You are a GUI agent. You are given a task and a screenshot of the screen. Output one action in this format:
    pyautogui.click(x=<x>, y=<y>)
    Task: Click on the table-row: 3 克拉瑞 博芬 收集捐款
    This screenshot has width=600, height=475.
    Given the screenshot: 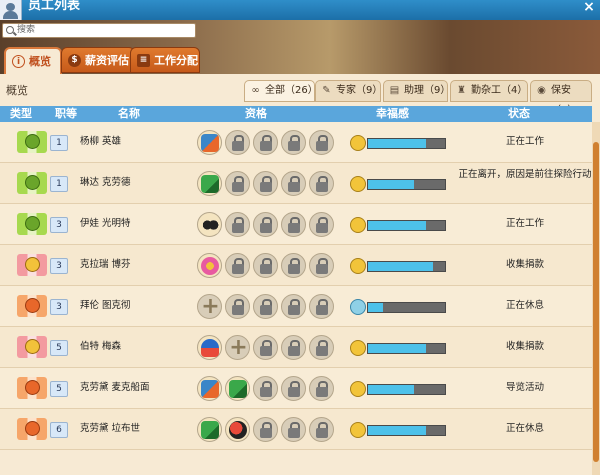 What is the action you would take?
    pyautogui.click(x=296, y=265)
    